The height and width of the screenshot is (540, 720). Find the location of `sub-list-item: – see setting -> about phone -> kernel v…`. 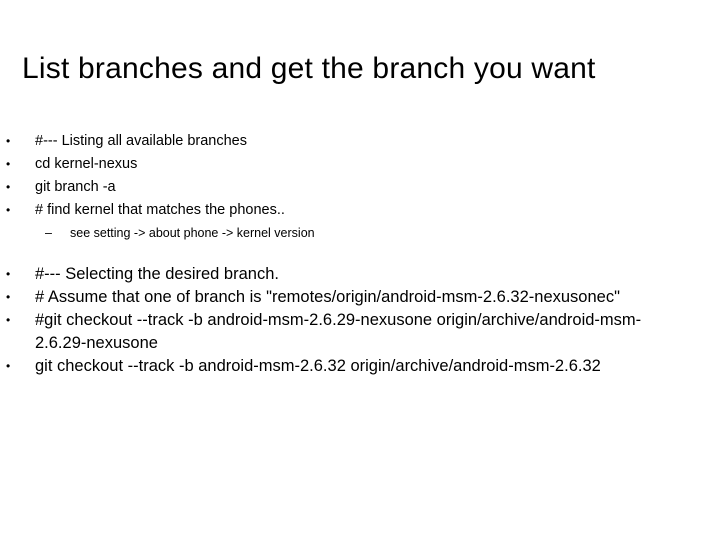

sub-list-item: – see setting -> about phone -> kernel v… is located at coordinates (347, 233).